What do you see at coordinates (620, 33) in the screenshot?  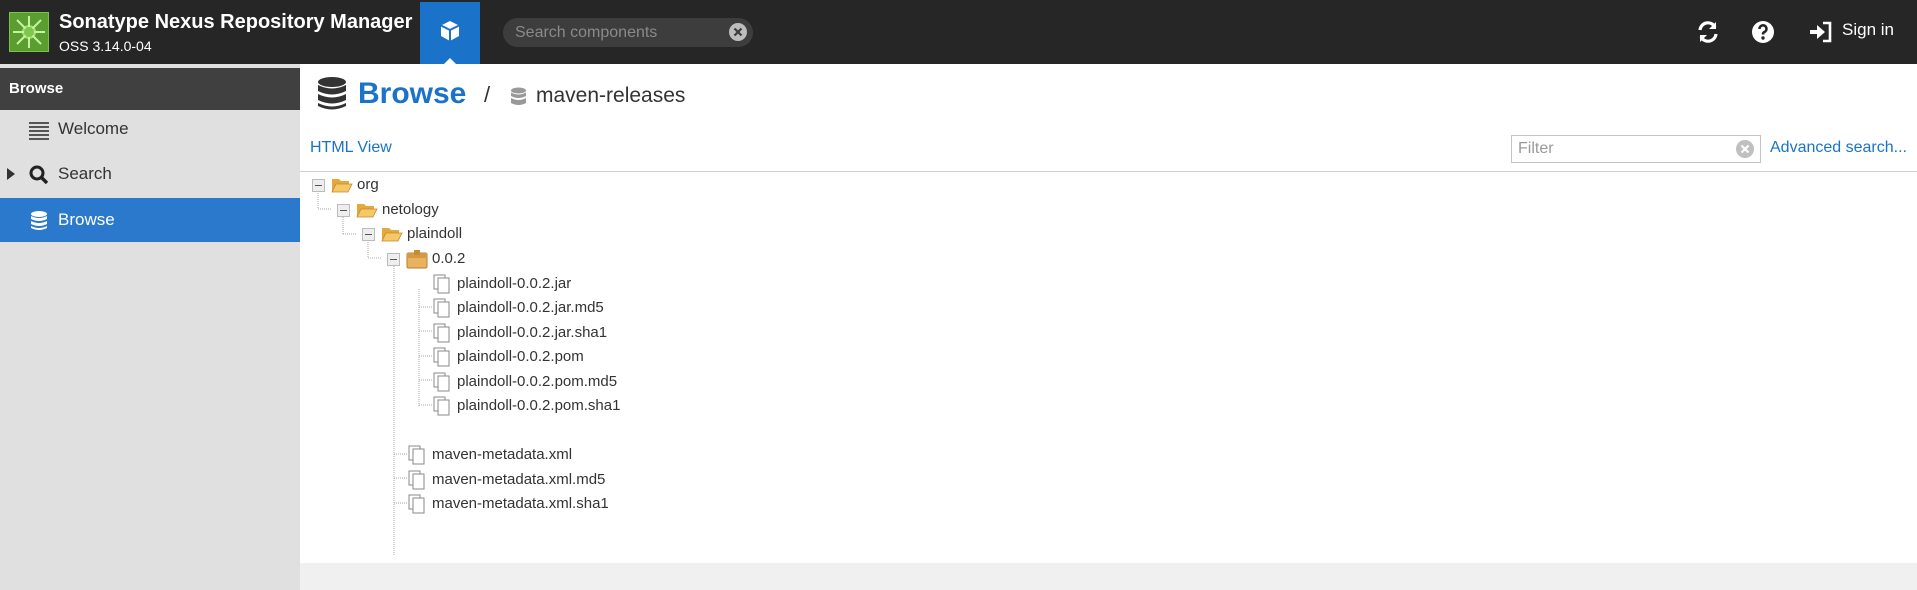 I see `search-input` at bounding box center [620, 33].